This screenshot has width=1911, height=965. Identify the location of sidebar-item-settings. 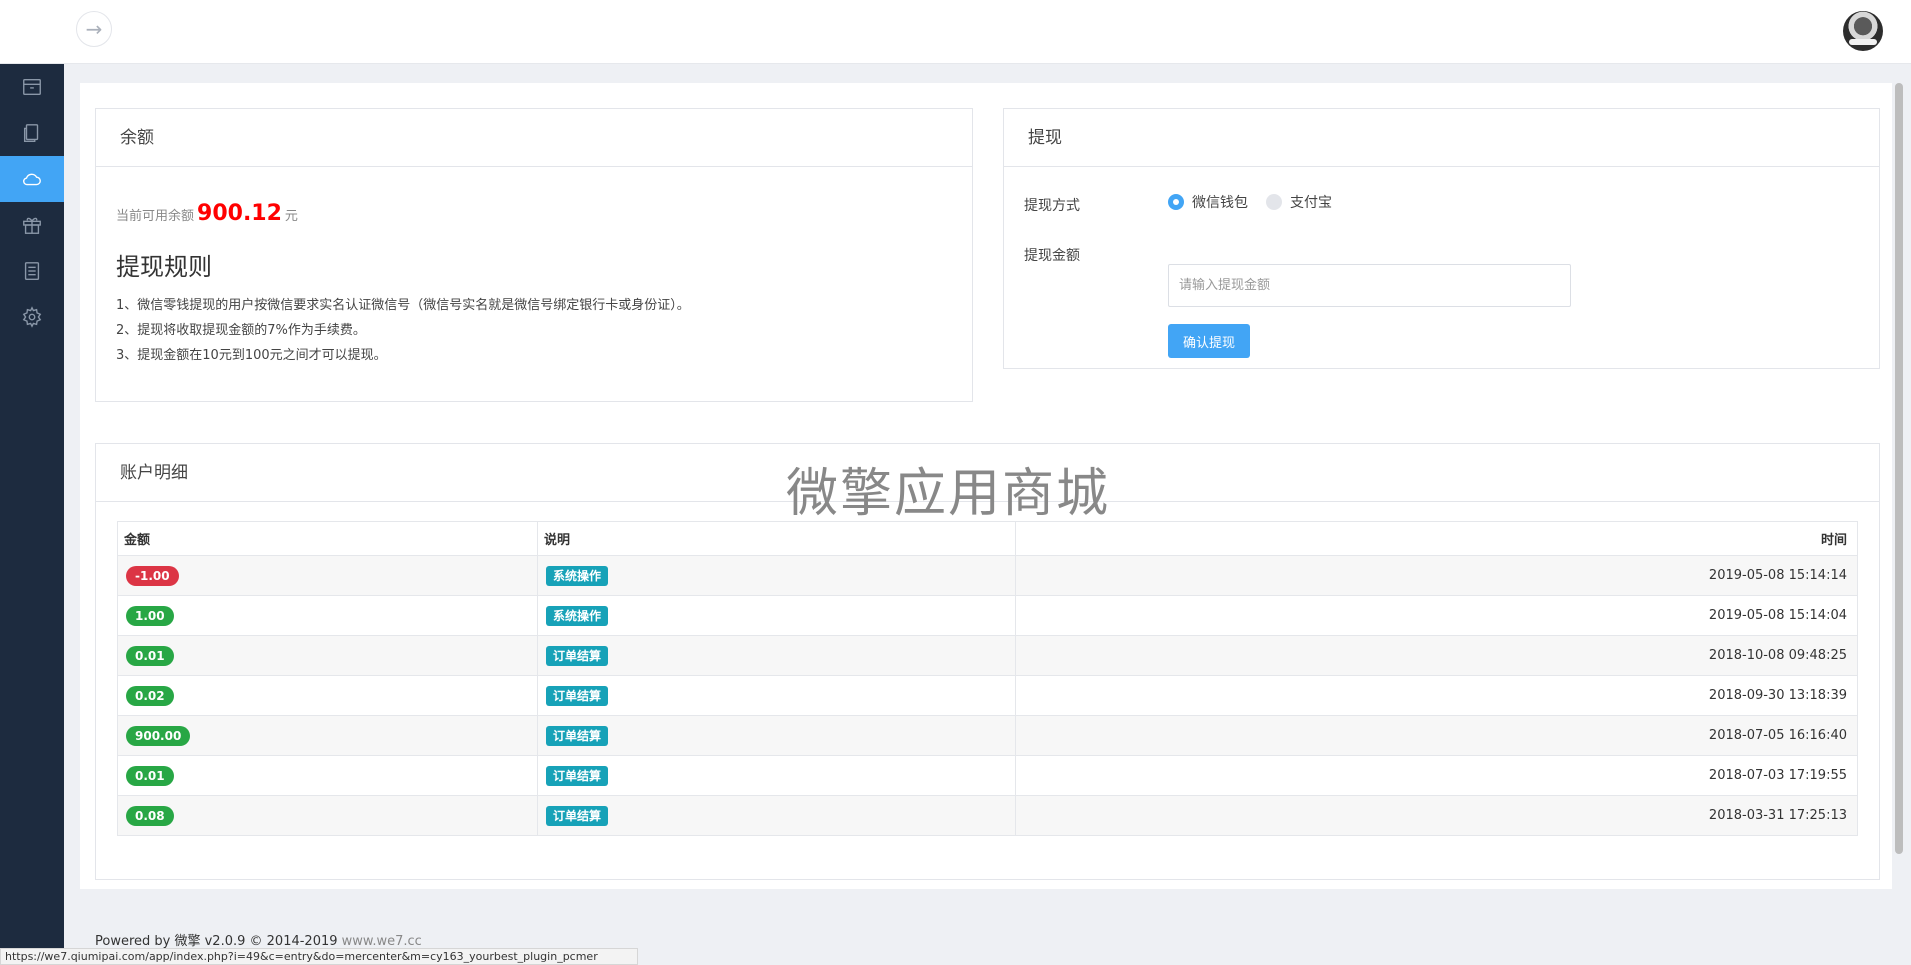
(32, 317).